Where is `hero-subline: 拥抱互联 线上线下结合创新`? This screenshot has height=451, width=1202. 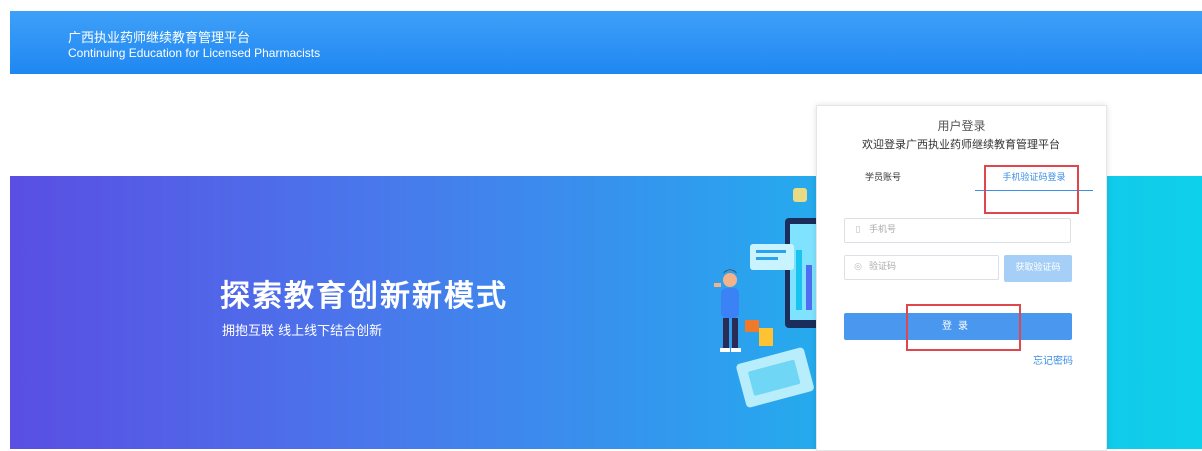 hero-subline: 拥抱互联 线上线下结合创新 is located at coordinates (302, 331).